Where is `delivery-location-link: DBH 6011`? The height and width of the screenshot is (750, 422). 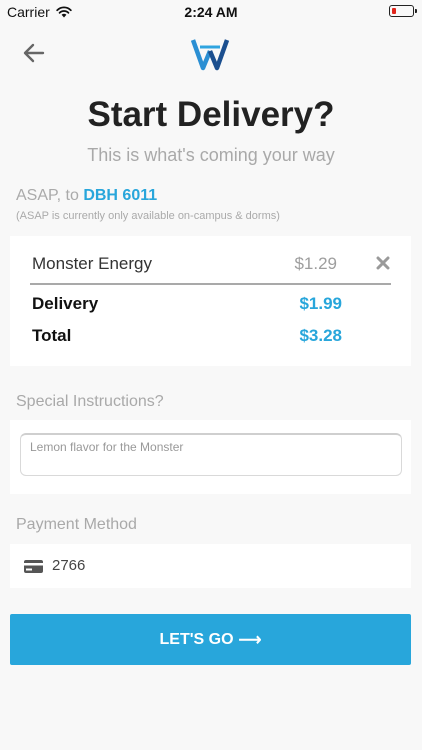 delivery-location-link: DBH 6011 is located at coordinates (120, 195).